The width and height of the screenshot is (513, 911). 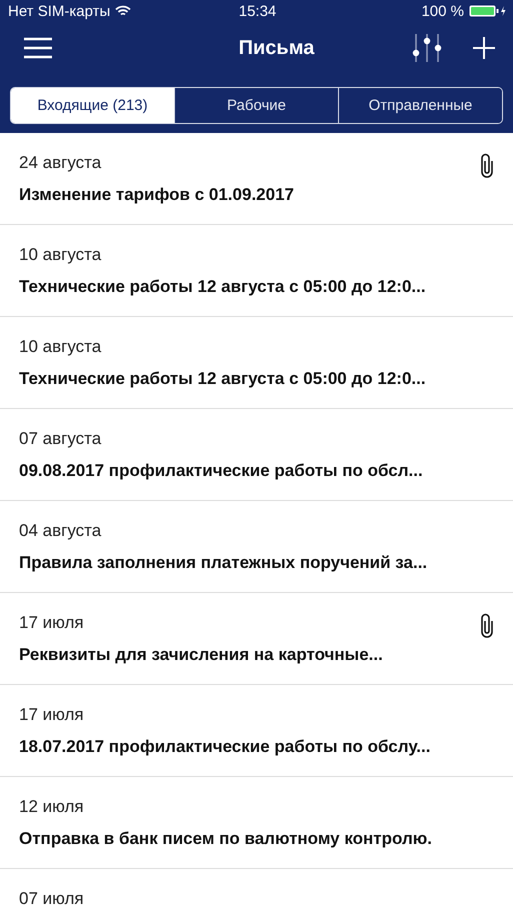 I want to click on wifi-icon, so click(x=123, y=11).